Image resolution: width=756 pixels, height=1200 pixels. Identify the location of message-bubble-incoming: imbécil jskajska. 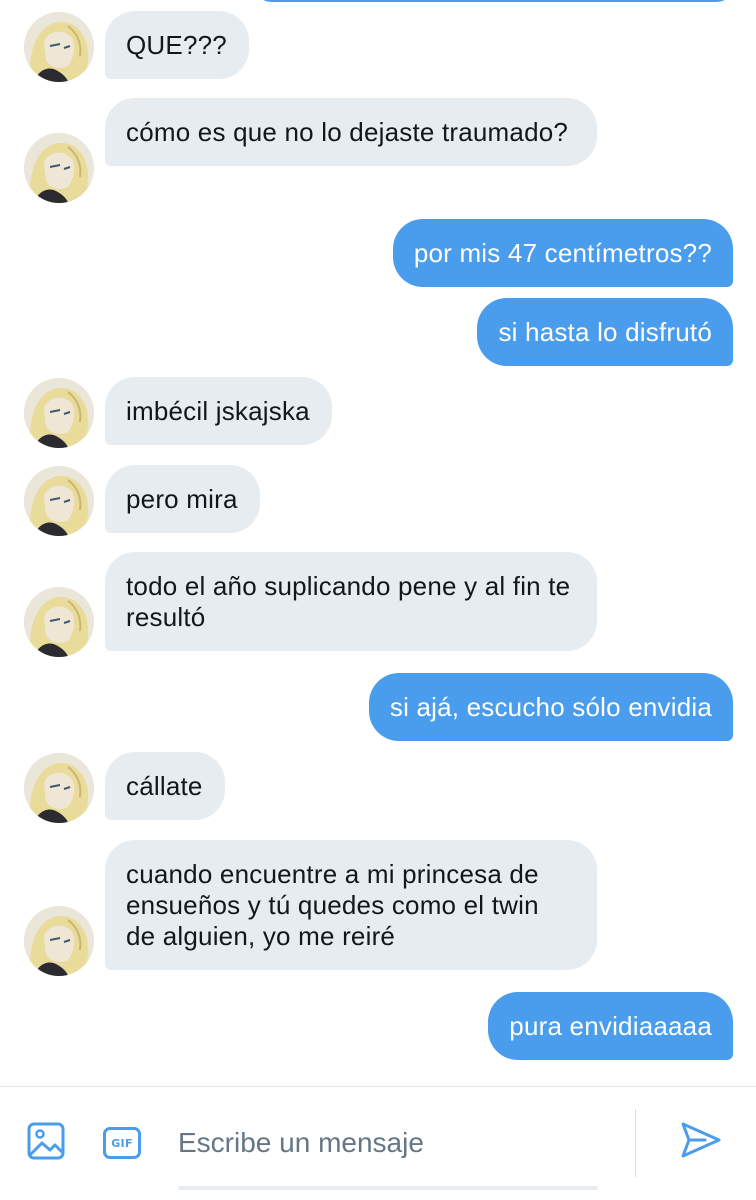
(218, 411).